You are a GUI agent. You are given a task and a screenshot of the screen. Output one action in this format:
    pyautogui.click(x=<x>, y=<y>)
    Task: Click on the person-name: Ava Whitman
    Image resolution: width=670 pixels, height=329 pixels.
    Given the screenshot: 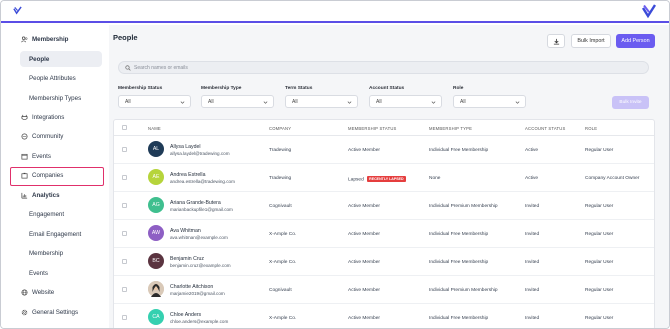 What is the action you would take?
    pyautogui.click(x=185, y=231)
    